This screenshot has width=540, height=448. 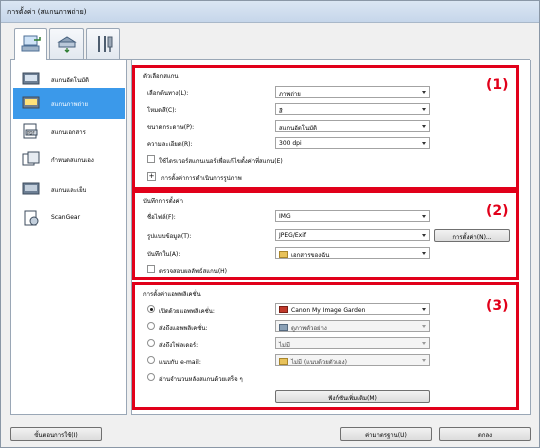 I want to click on sidebar-item-scan-and-stitch: สแกนและเย็บ, so click(x=69, y=189).